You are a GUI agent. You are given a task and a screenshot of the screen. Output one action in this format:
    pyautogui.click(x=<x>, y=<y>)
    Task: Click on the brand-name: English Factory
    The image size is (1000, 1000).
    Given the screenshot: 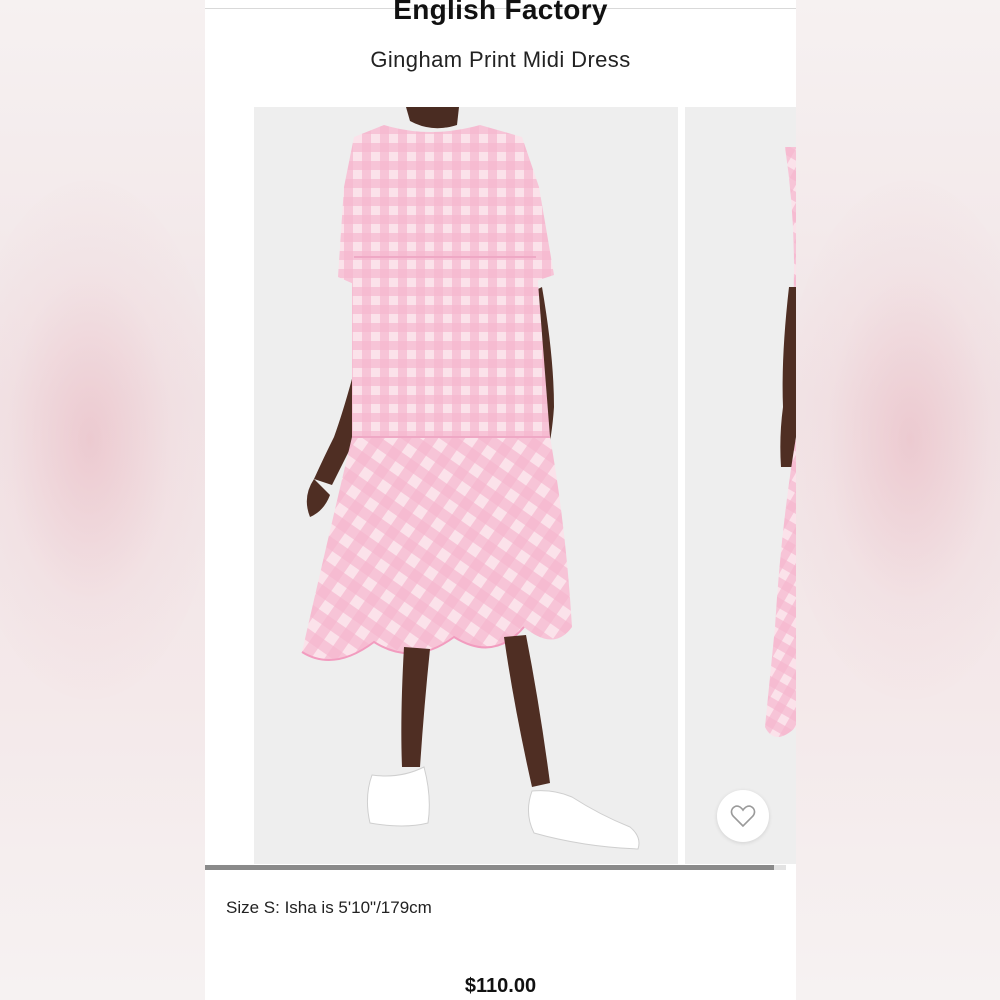 What is the action you would take?
    pyautogui.click(x=500, y=13)
    